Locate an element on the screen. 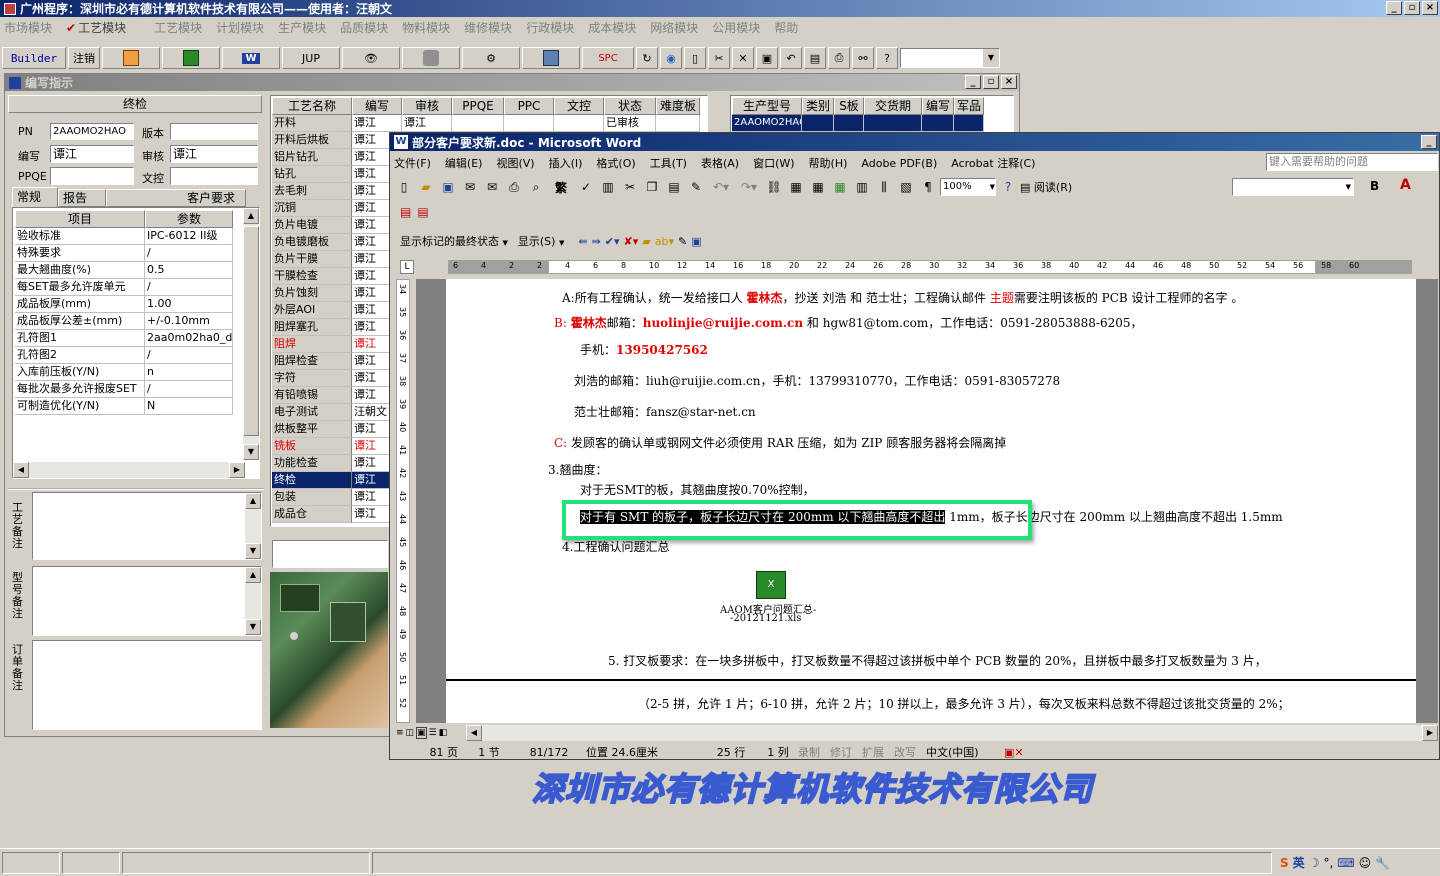  email-icon: ✉ is located at coordinates (492, 187).